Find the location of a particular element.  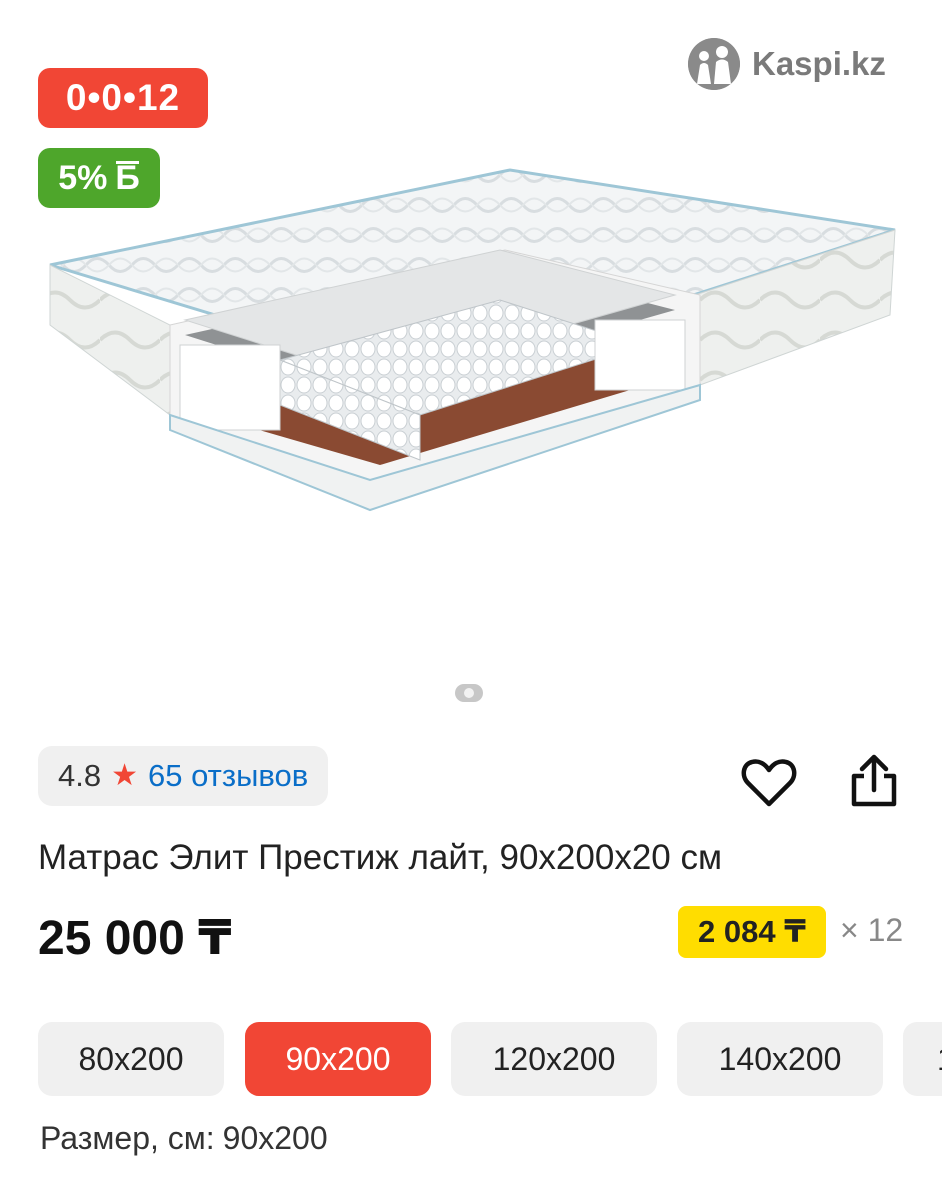

selected-size-caption: Размер, см: 90x200 is located at coordinates (184, 1138).